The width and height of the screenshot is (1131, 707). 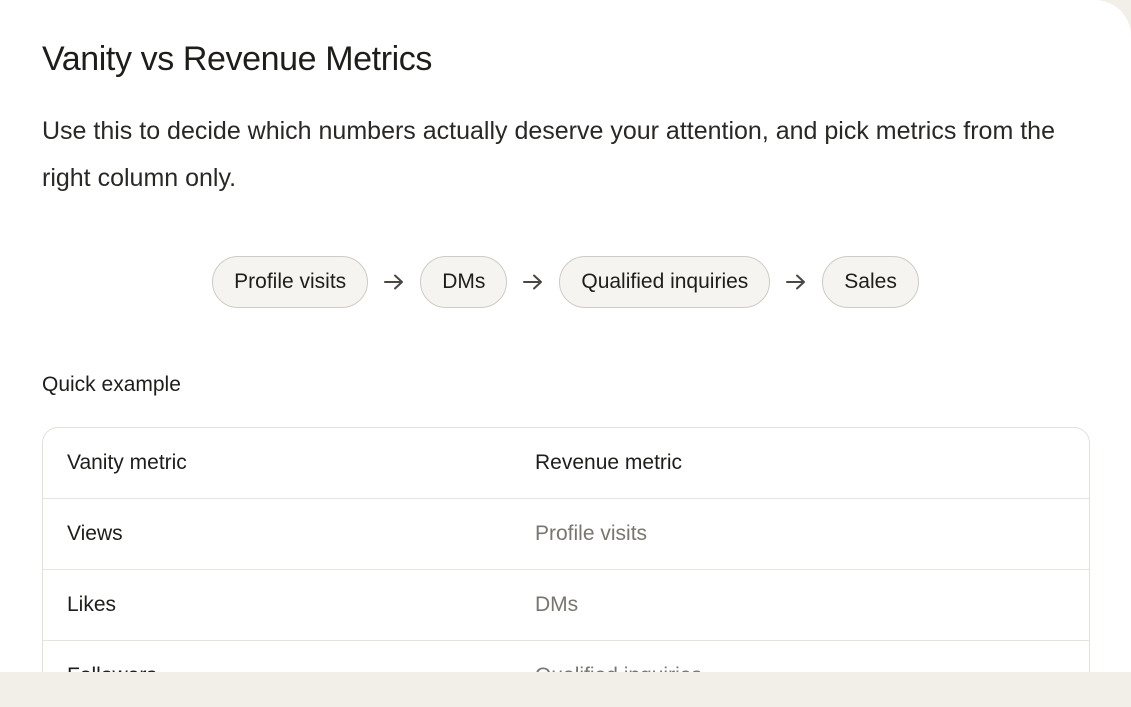 I want to click on column-header-revenue: Revenue metric, so click(x=609, y=462).